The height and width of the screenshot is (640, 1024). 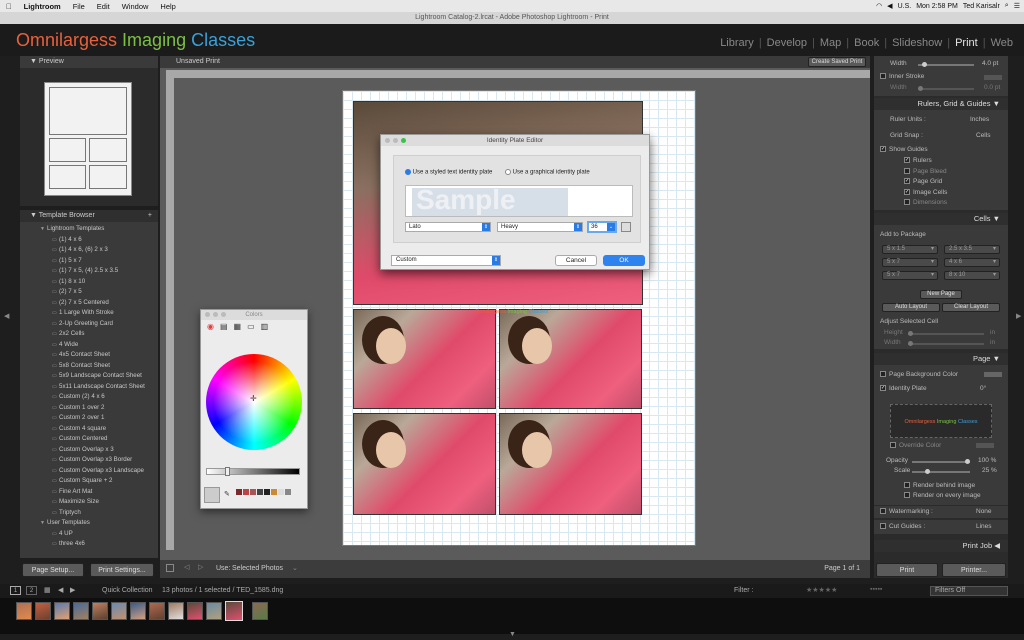 I want to click on template-item: ▭ Custom Overlap x3 Landscape, so click(x=99, y=471).